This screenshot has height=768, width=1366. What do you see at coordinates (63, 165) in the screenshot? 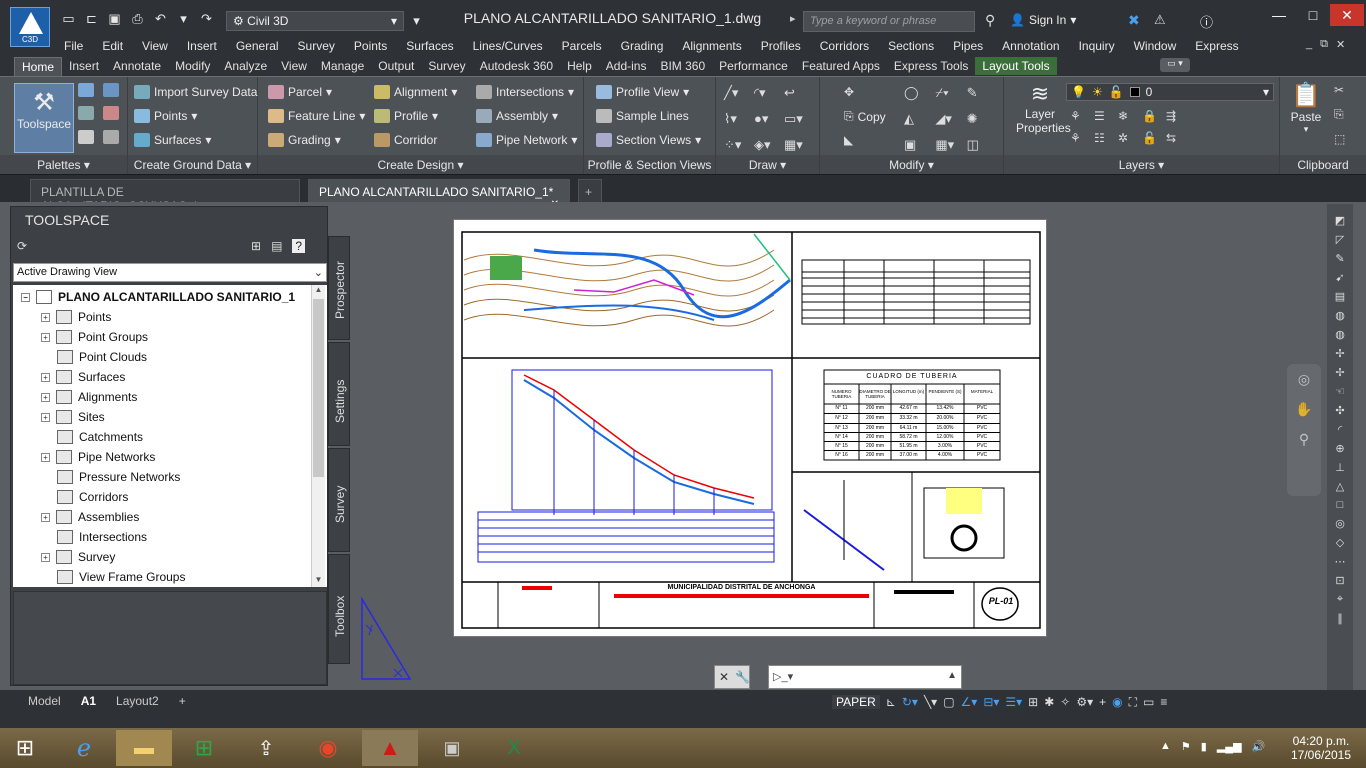
I see `panel-title-palettes: Palettes ▾` at bounding box center [63, 165].